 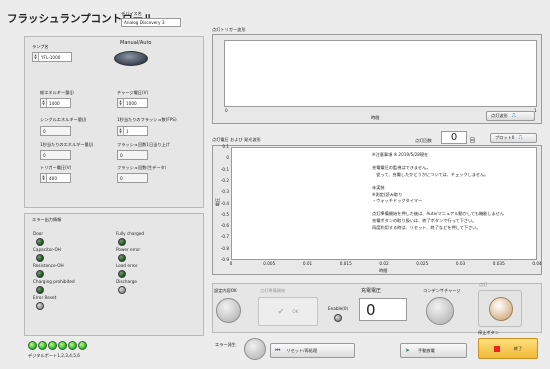 I want to click on enable-indicator, so click(x=338, y=318).